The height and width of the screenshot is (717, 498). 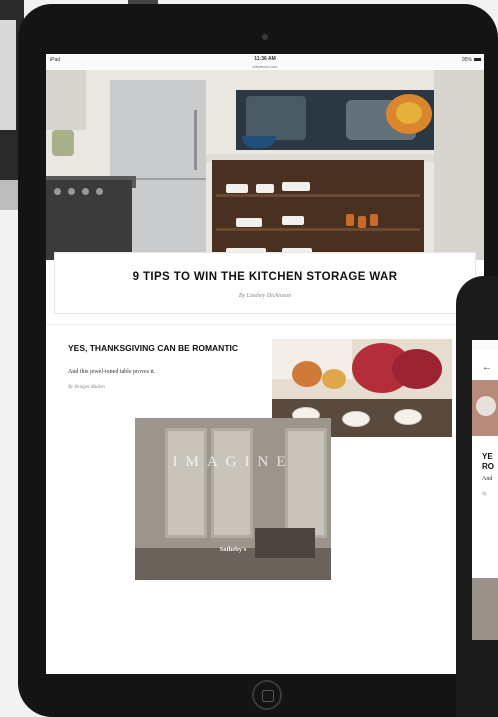 What do you see at coordinates (485, 494) in the screenshot?
I see `phone-article-byline: By` at bounding box center [485, 494].